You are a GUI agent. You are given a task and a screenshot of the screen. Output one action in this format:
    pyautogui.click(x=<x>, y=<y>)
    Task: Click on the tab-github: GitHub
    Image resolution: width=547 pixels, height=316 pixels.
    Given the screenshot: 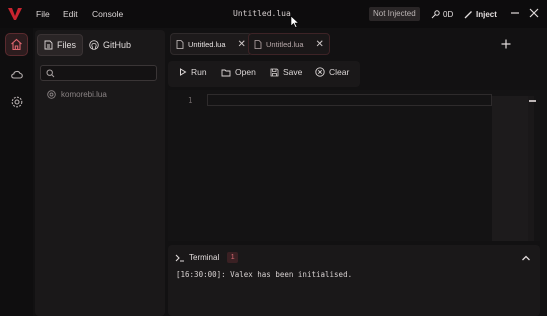 What is the action you would take?
    pyautogui.click(x=110, y=45)
    